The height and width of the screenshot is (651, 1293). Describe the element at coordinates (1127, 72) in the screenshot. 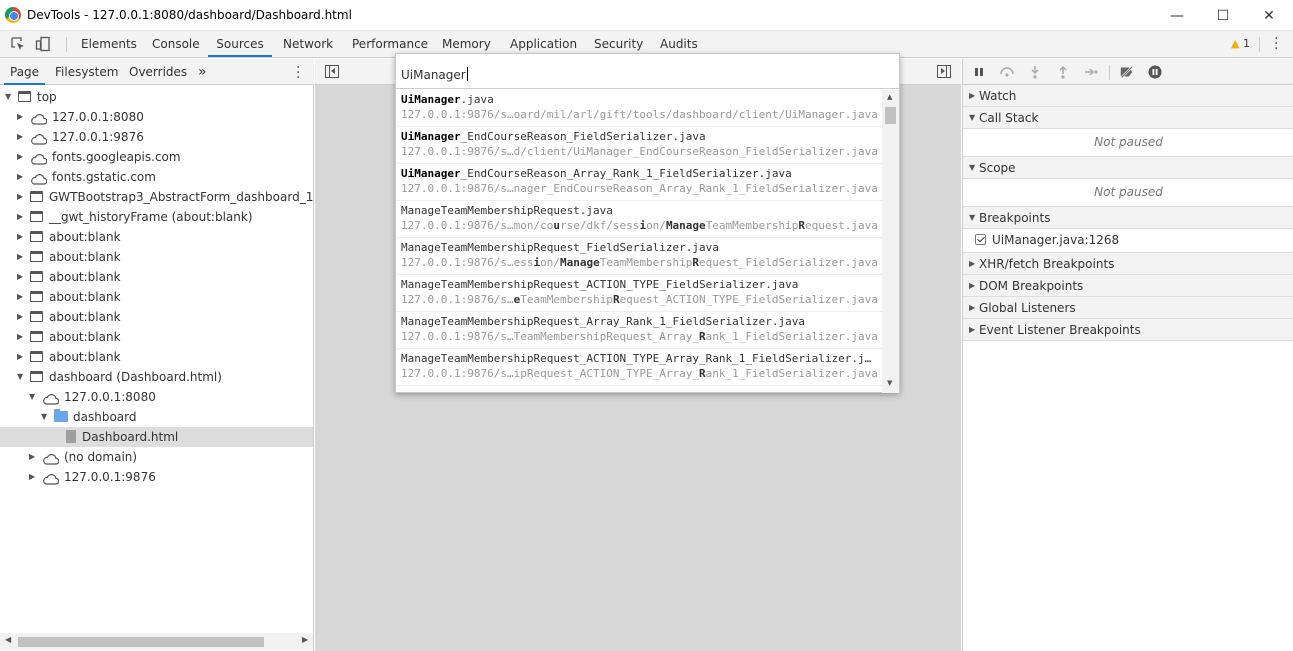

I see `deactivate-breakpoints-icon` at that location.